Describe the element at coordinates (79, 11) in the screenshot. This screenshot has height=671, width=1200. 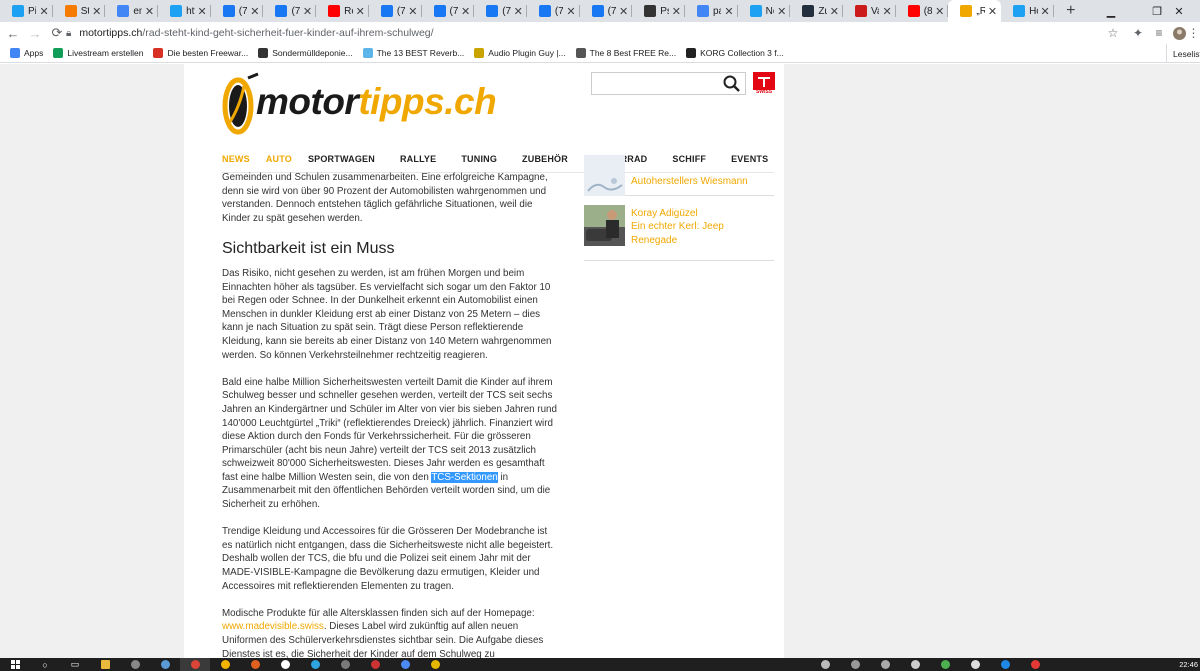
I see `browser-tab: Stre✕` at that location.